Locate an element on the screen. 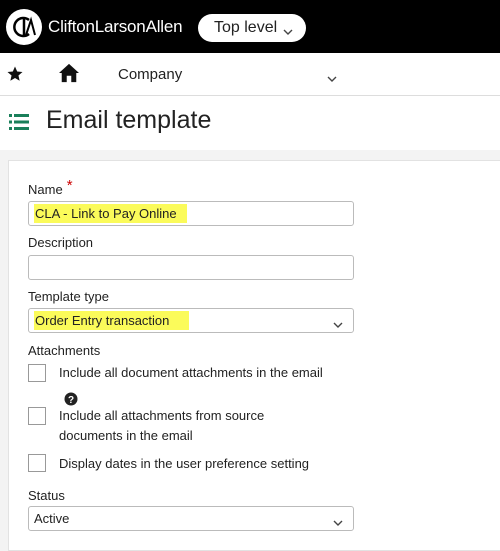  name-field: CLA - Link to Pay Online is located at coordinates (191, 213).